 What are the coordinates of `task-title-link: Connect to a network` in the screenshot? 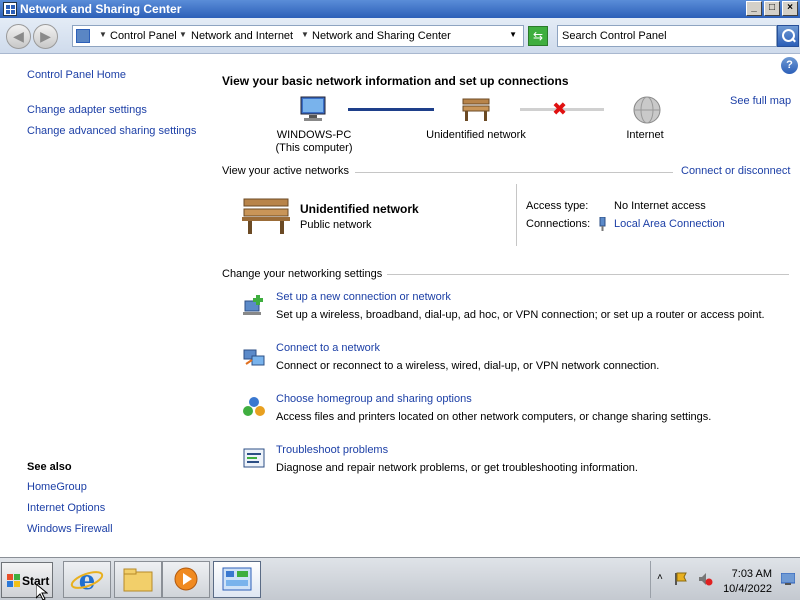 It's located at (328, 348).